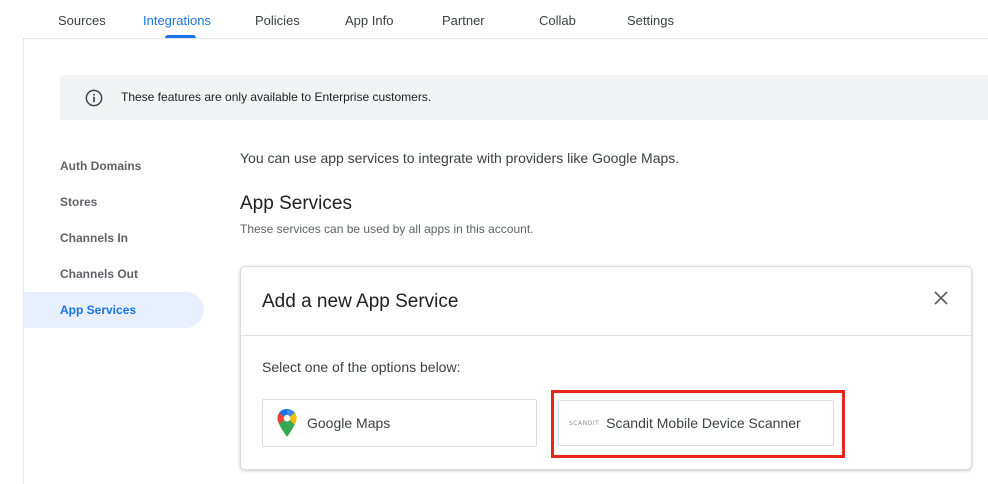 The width and height of the screenshot is (988, 484). I want to click on dialog-title: Add a new App Service, so click(360, 301).